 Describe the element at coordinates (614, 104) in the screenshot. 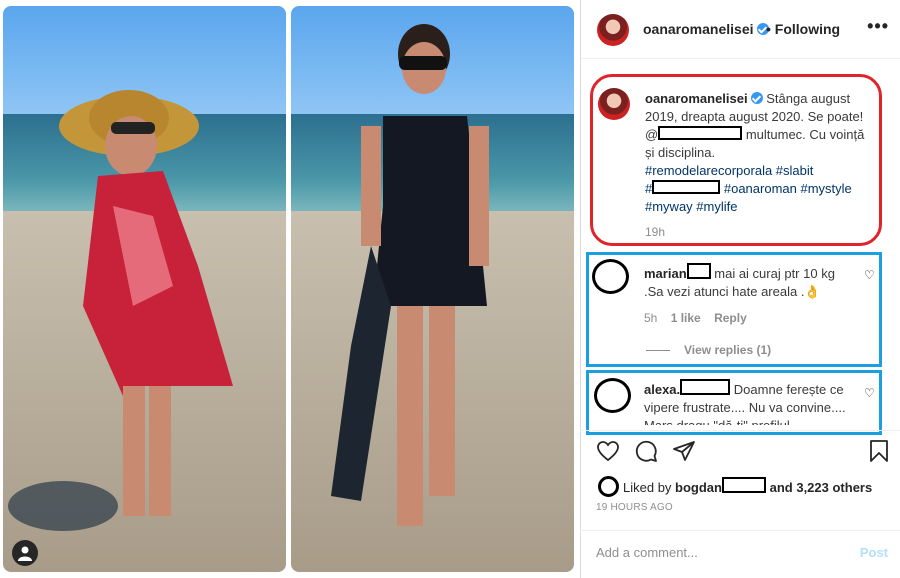

I see `caption-avatar` at that location.